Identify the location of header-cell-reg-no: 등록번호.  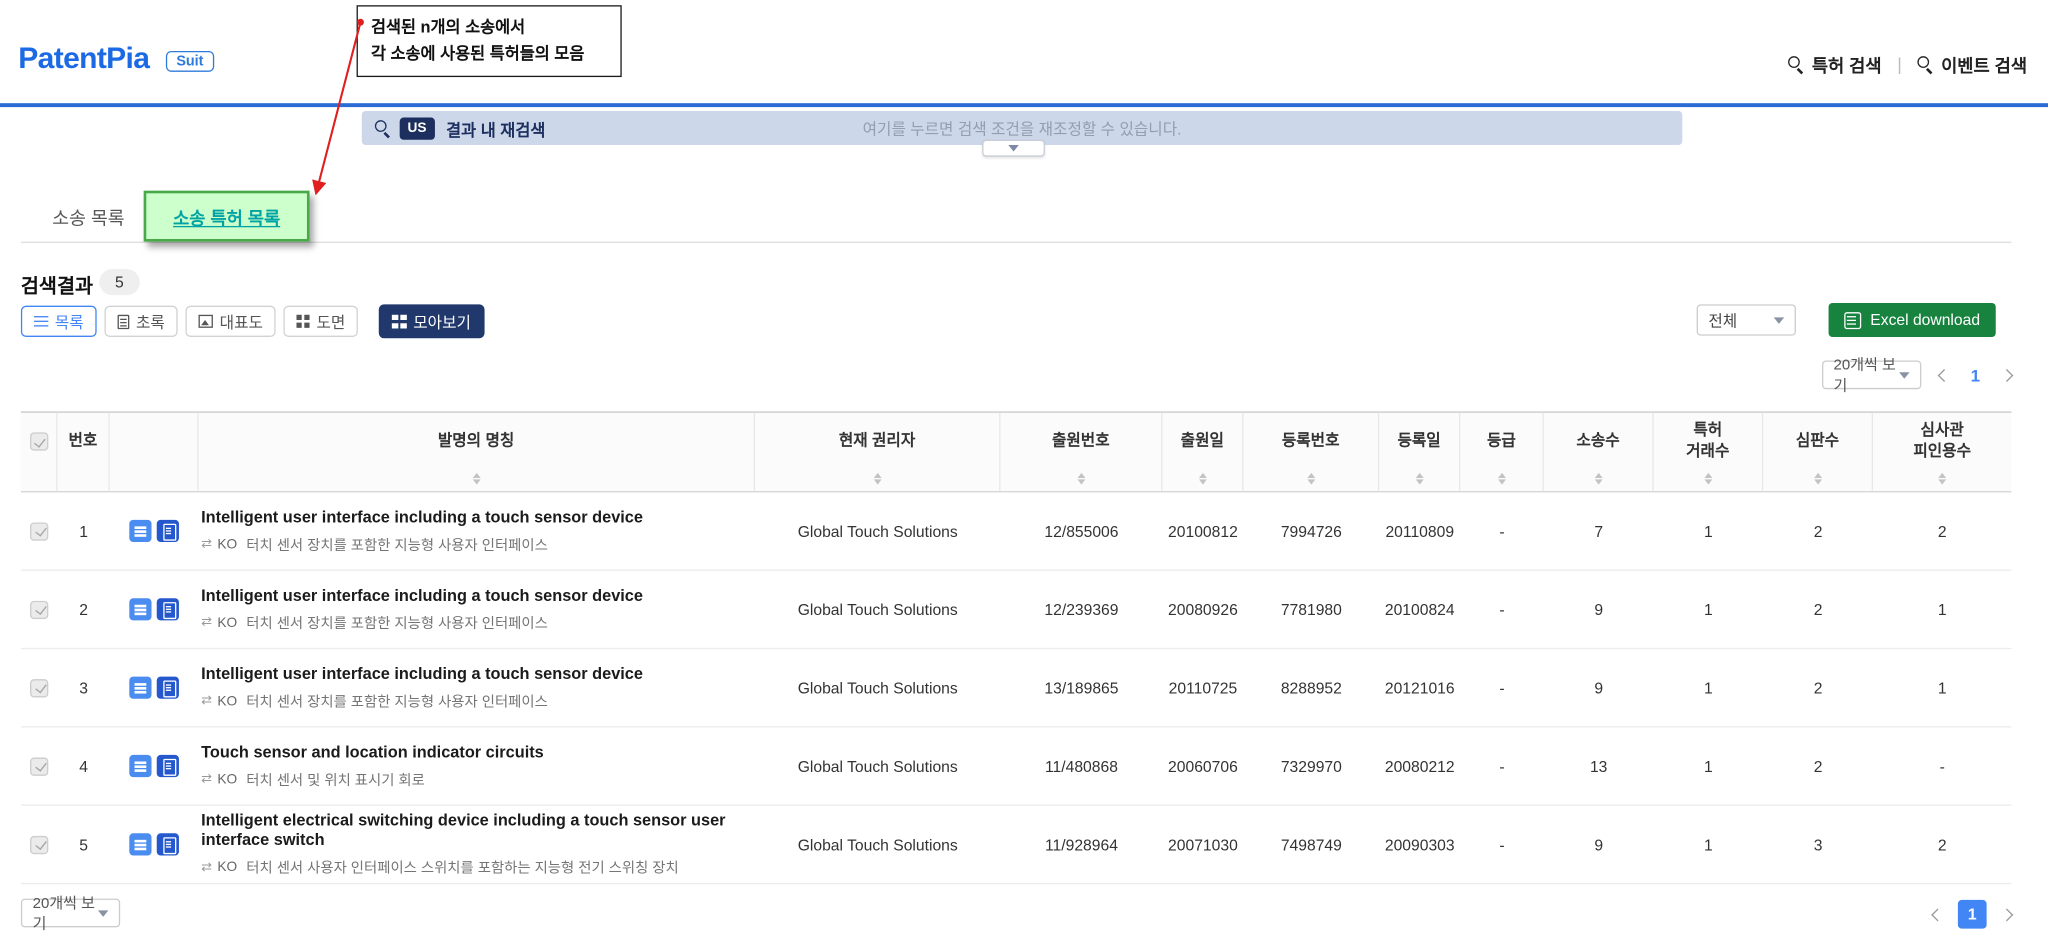
(1311, 452).